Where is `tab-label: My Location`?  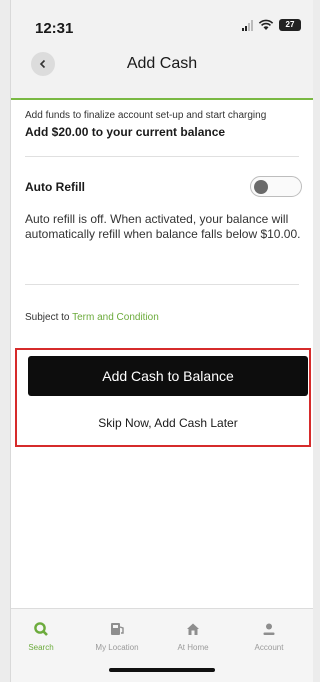
tab-label: My Location is located at coordinates (117, 647).